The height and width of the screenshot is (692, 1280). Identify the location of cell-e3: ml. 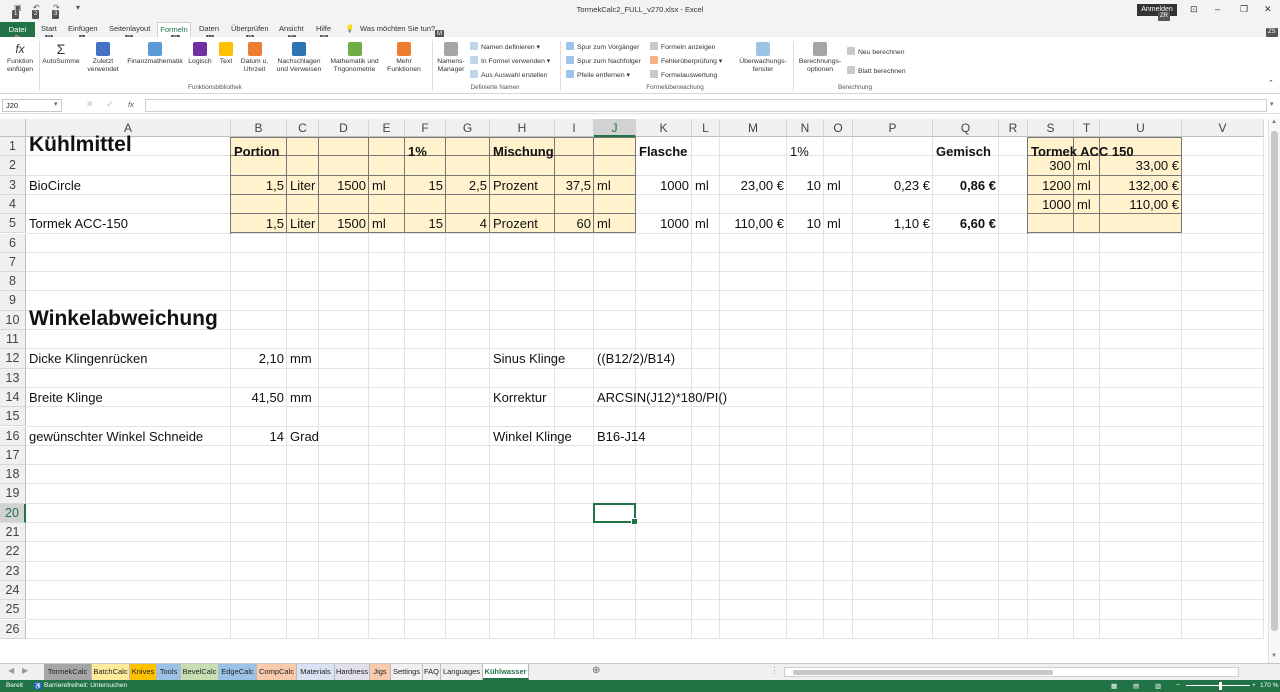
(379, 185).